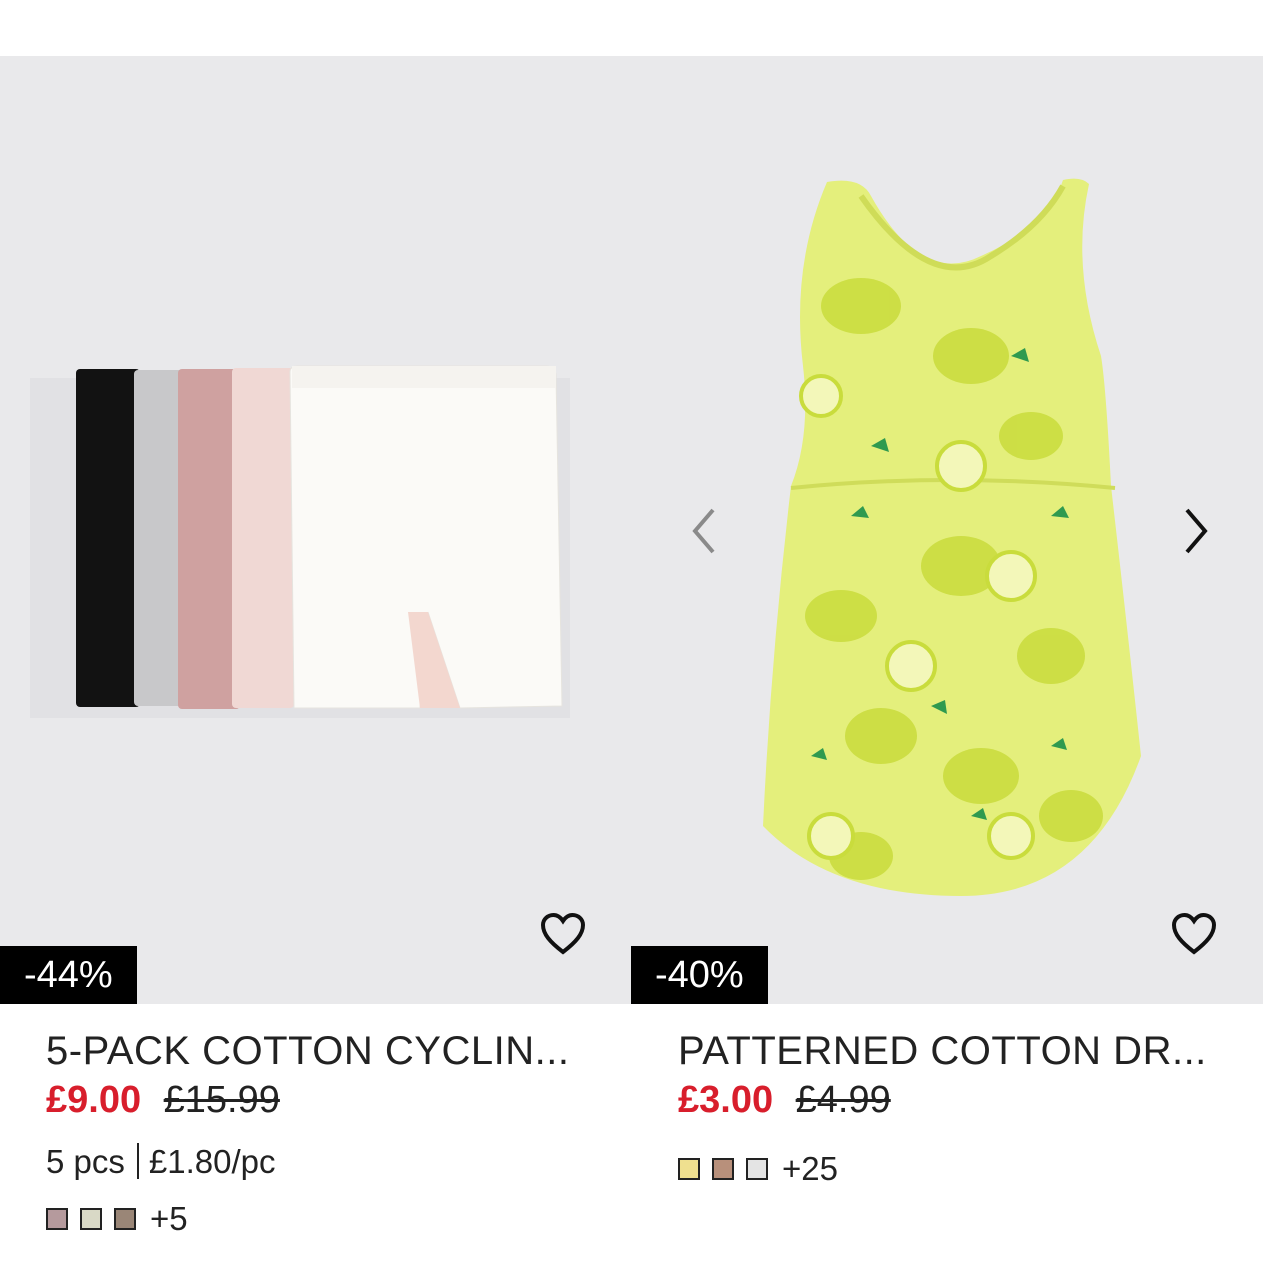  What do you see at coordinates (137, 1161) in the screenshot?
I see `separator` at bounding box center [137, 1161].